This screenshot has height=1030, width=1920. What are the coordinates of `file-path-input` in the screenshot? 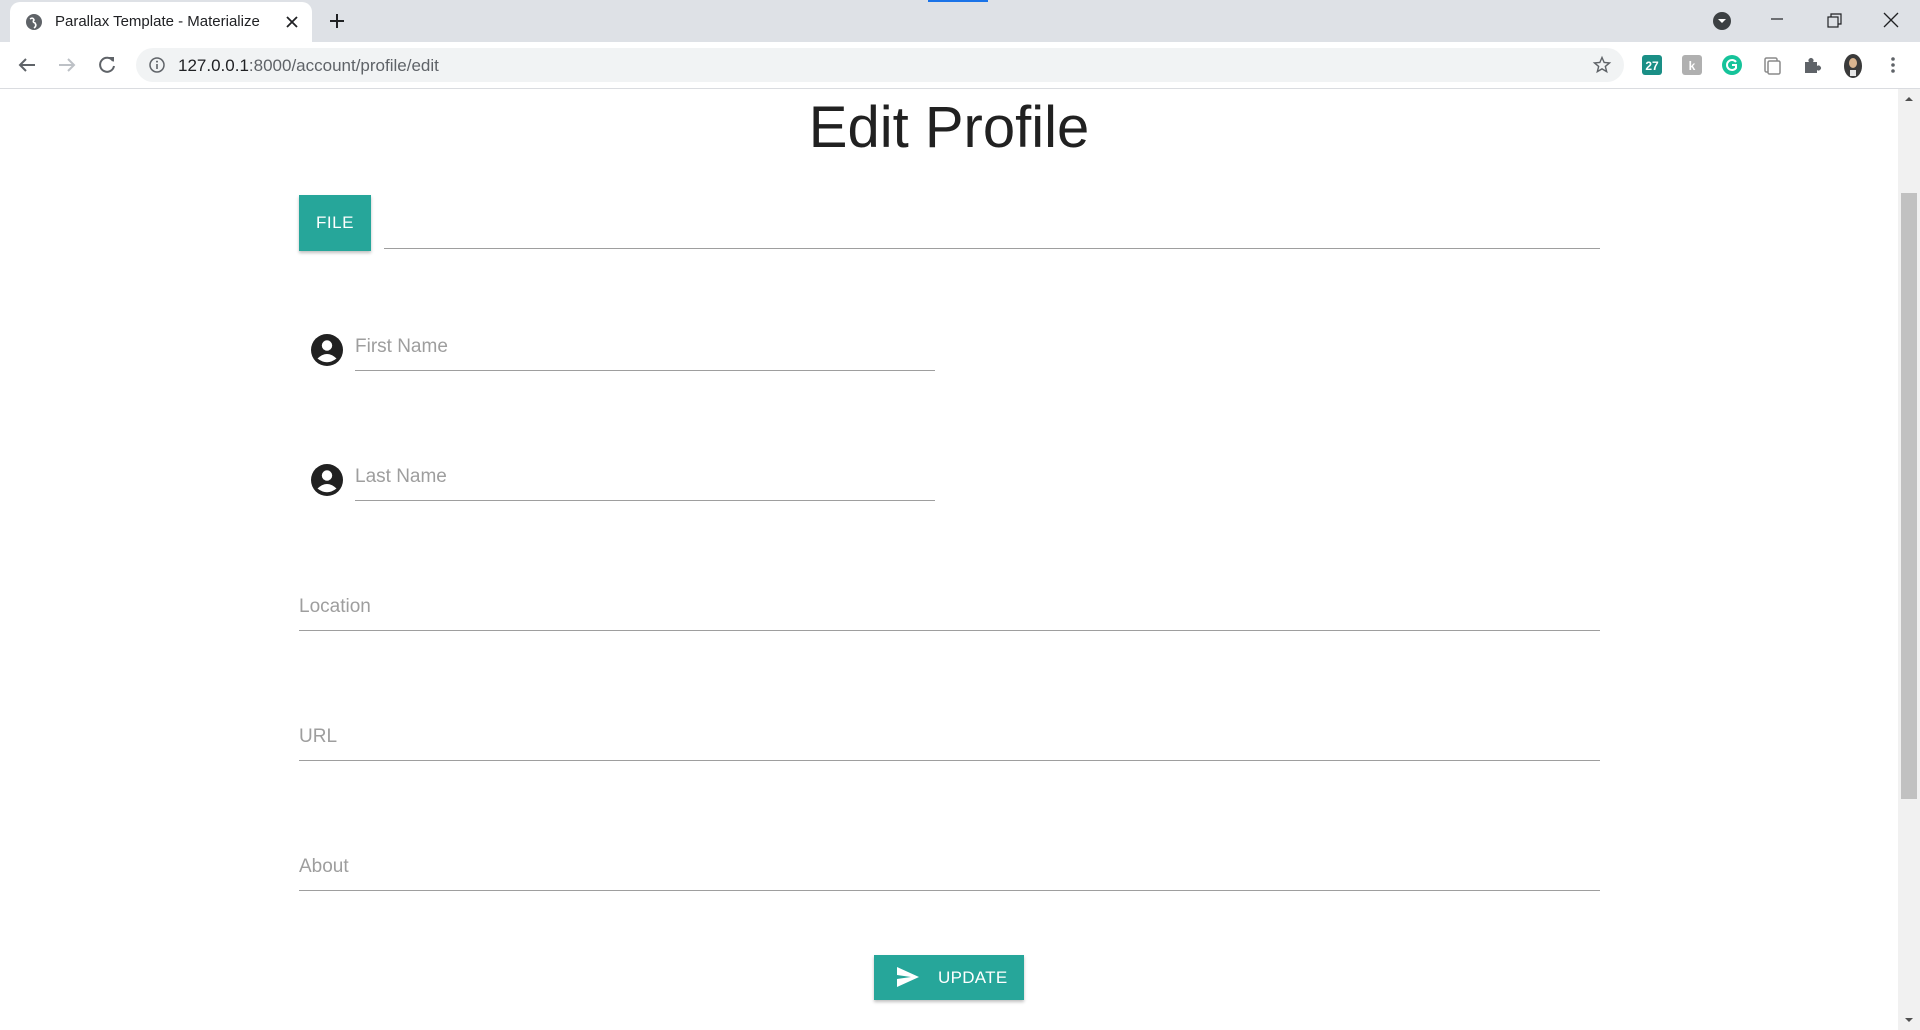 It's located at (992, 223).